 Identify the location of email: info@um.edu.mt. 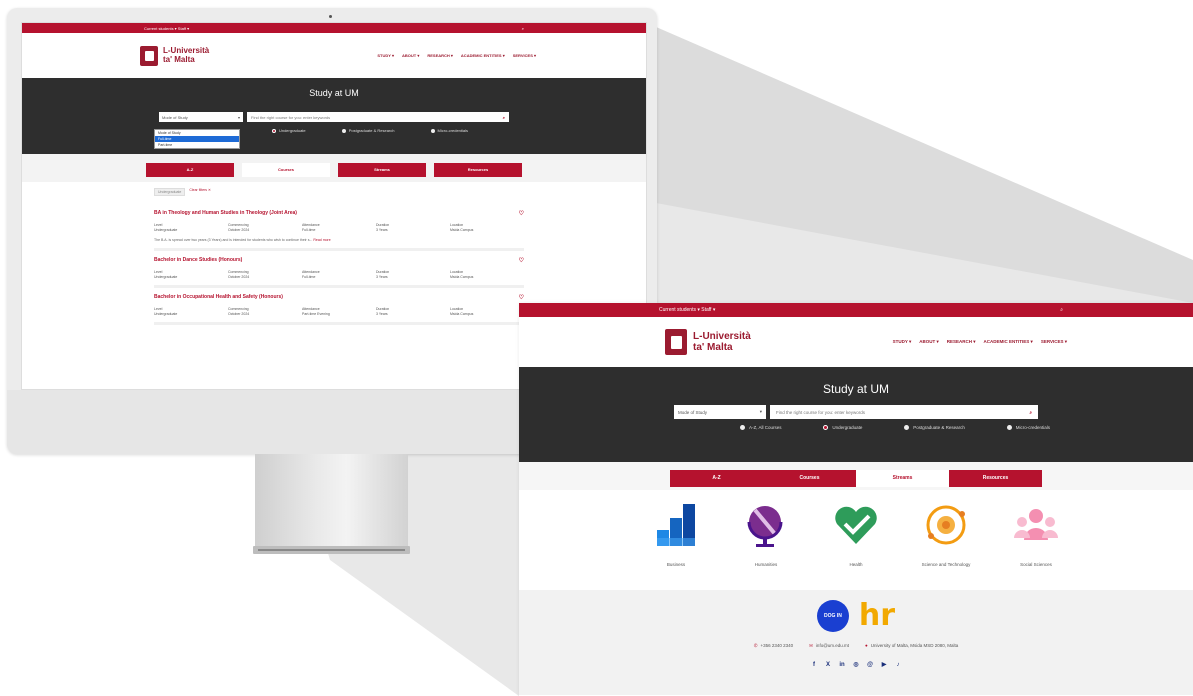
(832, 645).